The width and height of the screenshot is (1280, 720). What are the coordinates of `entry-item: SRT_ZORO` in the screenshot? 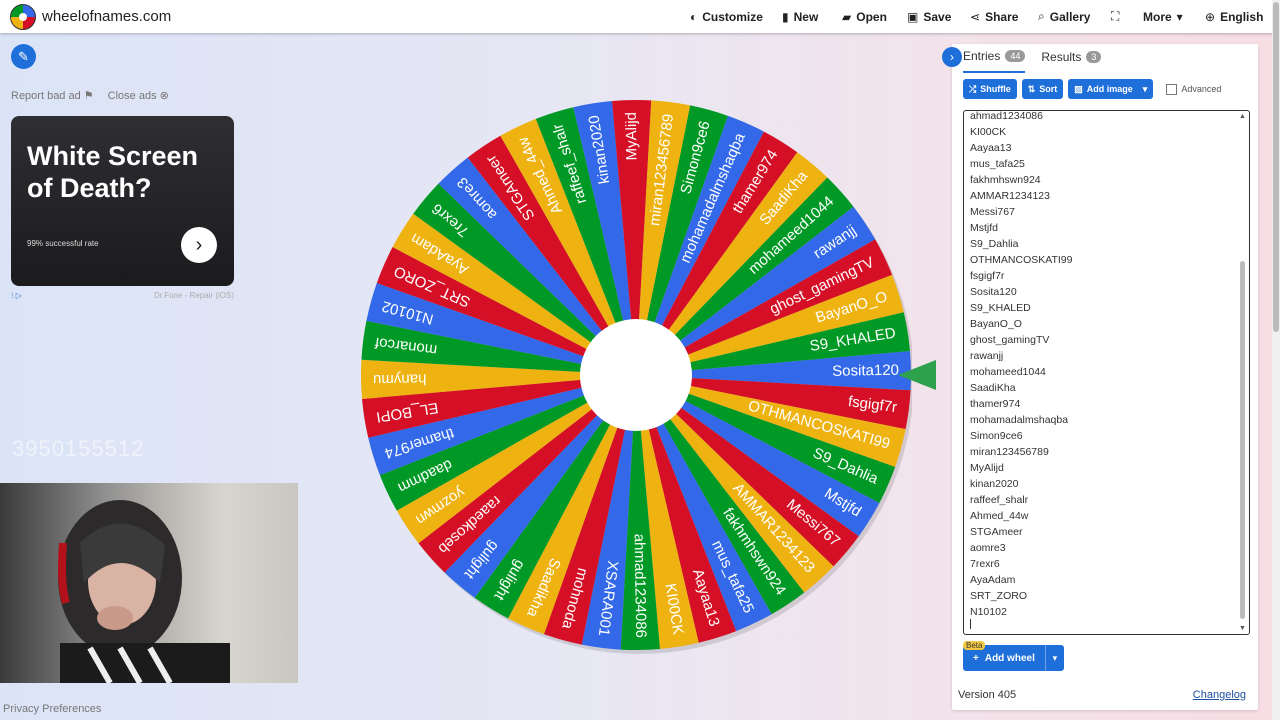 It's located at (1021, 599).